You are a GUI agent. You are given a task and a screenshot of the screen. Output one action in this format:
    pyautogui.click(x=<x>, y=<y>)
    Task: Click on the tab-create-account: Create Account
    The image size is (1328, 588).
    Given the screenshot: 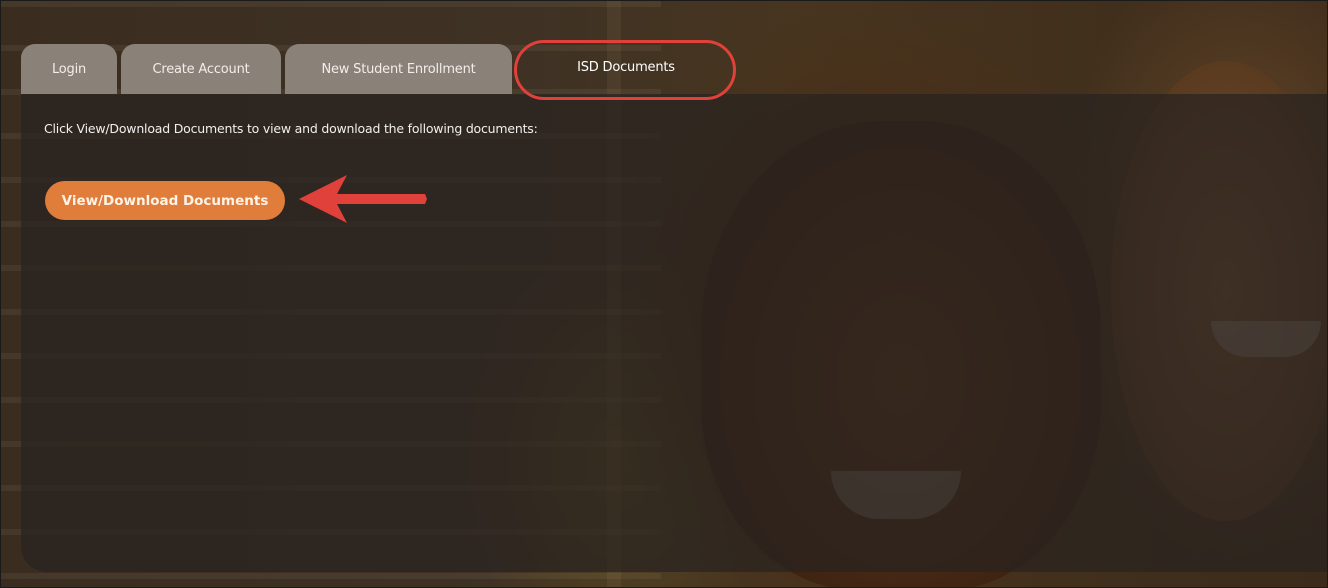 What is the action you would take?
    pyautogui.click(x=201, y=69)
    